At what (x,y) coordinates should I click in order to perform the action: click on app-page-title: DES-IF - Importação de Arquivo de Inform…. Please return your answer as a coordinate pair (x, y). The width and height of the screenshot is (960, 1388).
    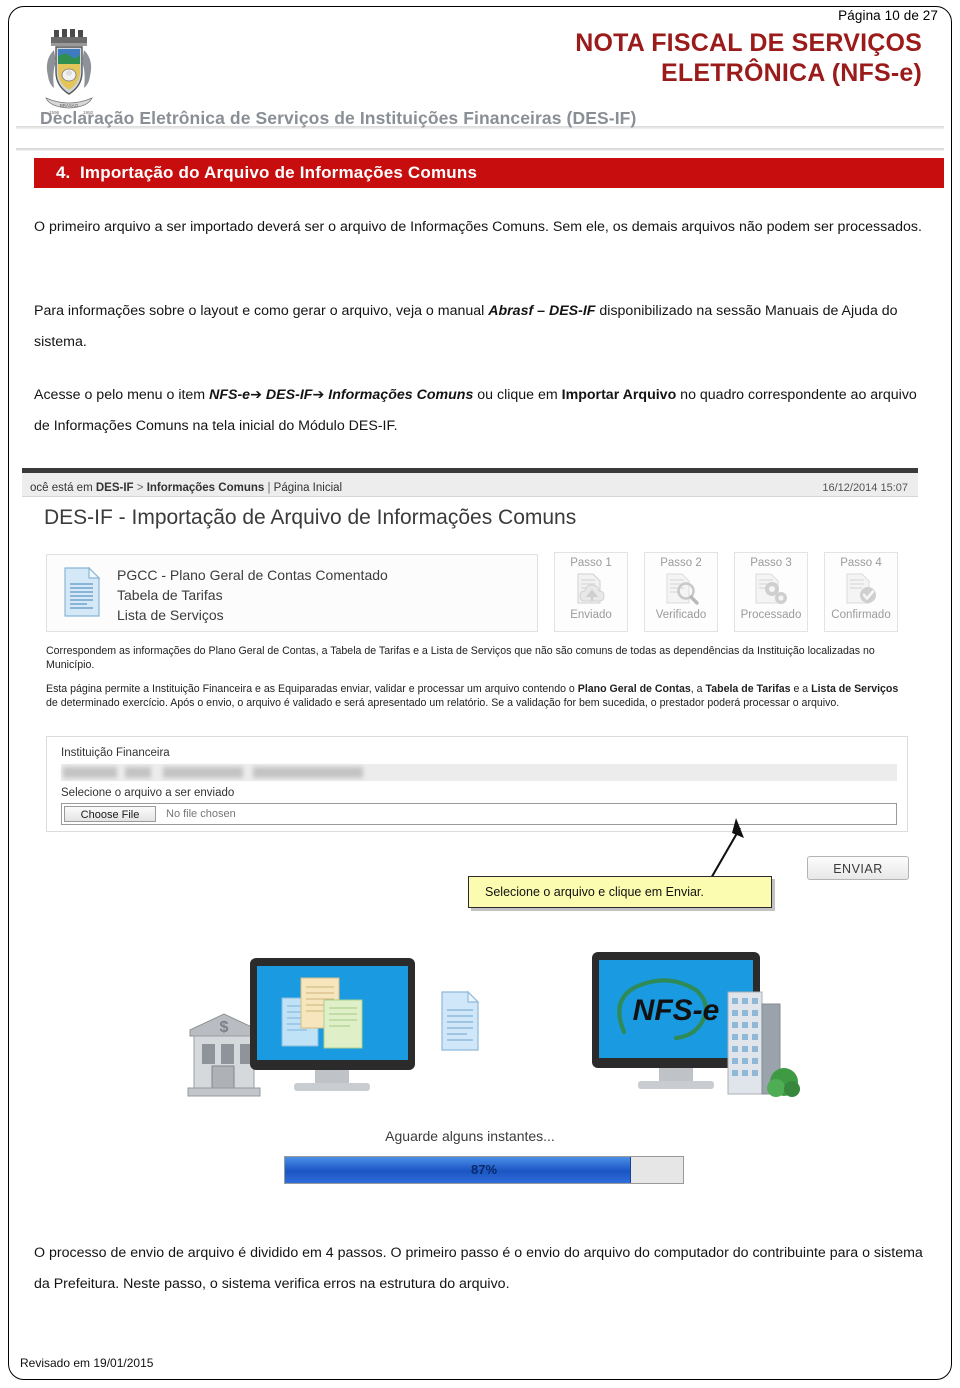
    Looking at the image, I should click on (310, 517).